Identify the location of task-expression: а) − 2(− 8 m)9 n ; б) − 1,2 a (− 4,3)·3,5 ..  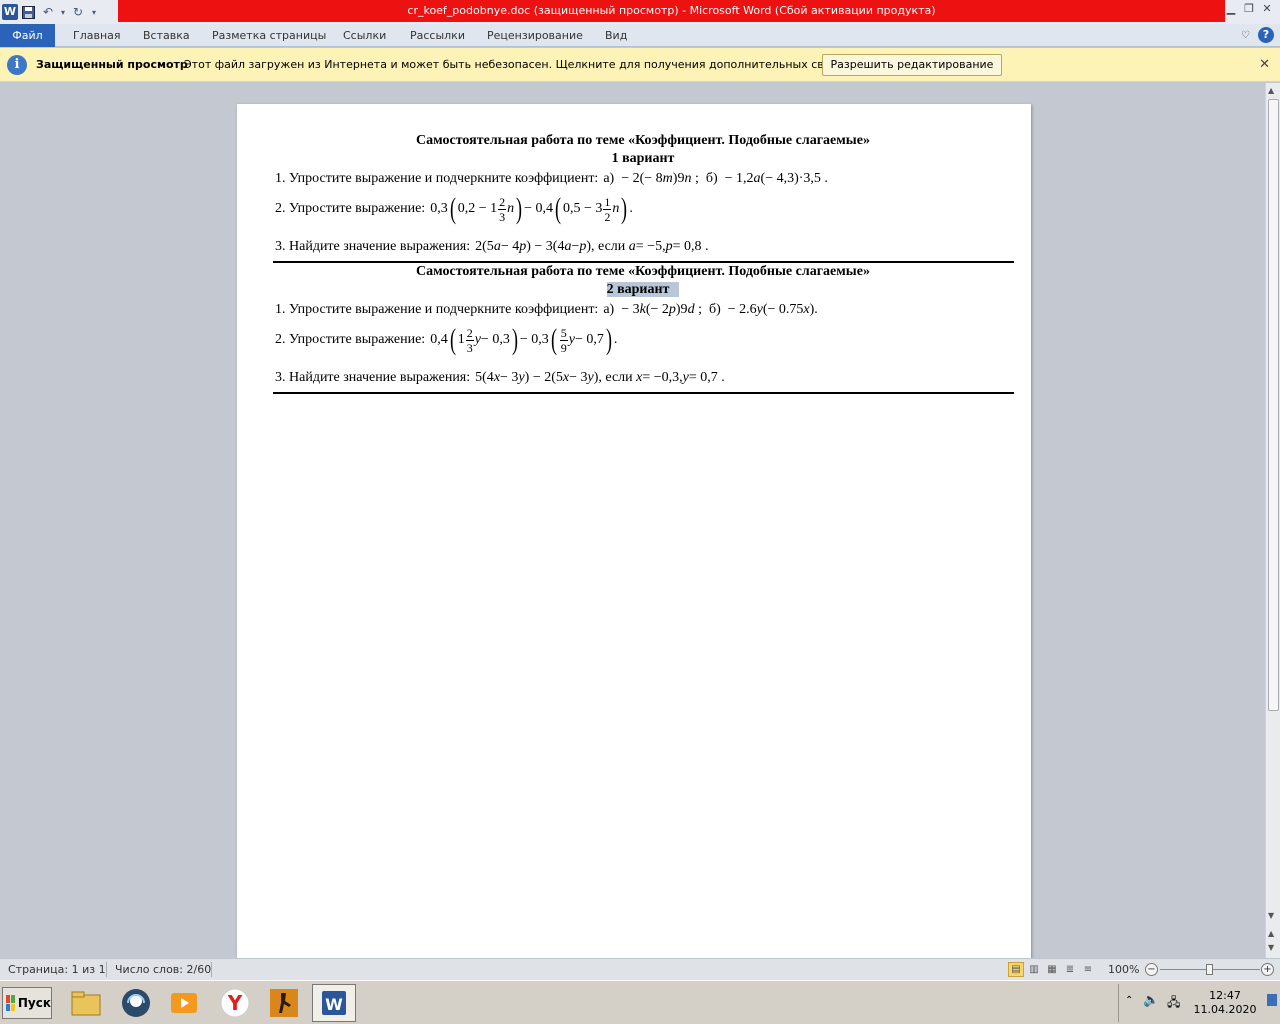
(715, 178).